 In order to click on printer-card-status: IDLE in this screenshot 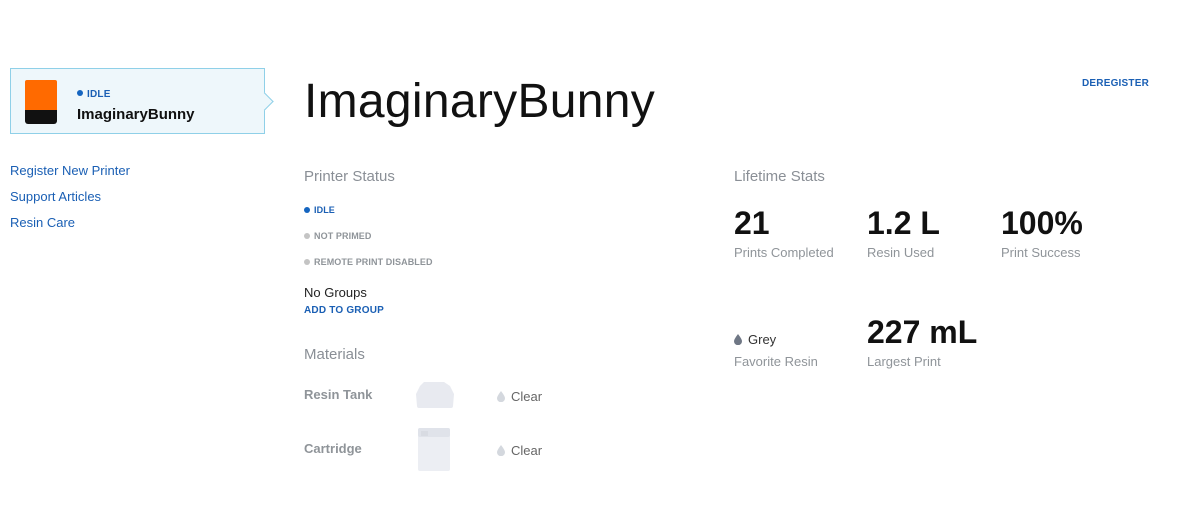, I will do `click(94, 94)`.